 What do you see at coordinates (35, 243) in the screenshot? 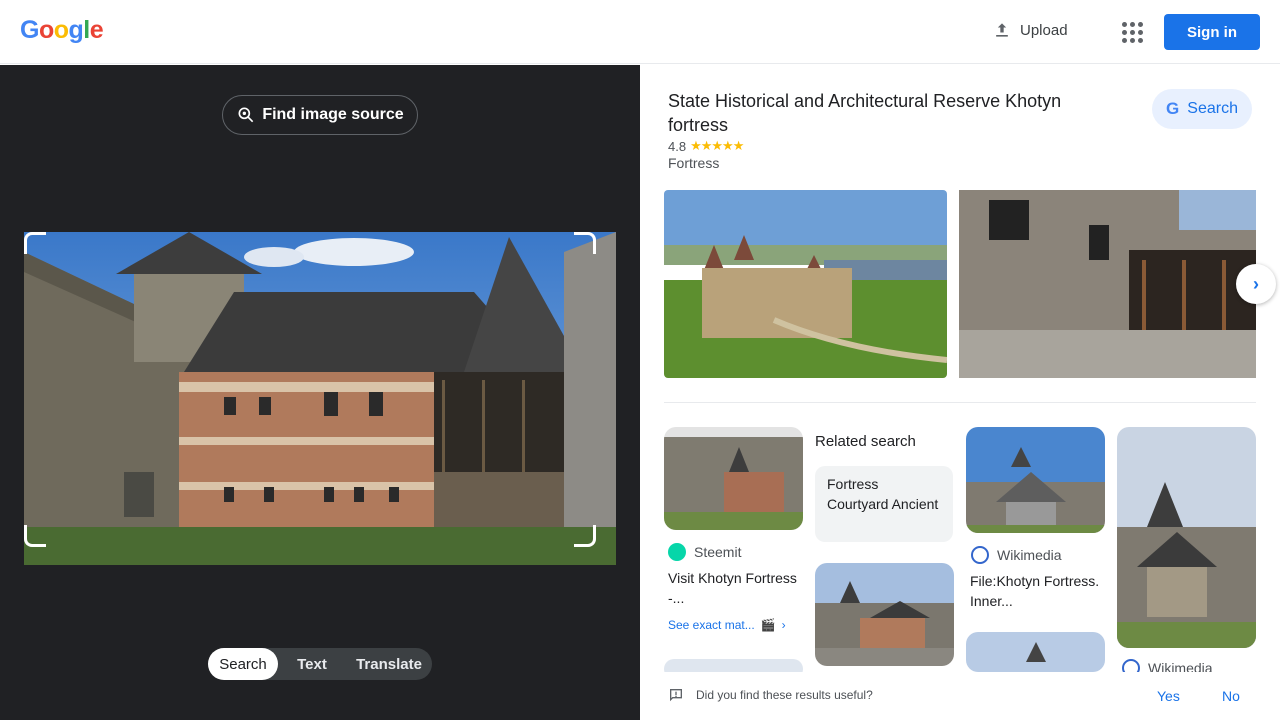
I see `crop-handle-top-left` at bounding box center [35, 243].